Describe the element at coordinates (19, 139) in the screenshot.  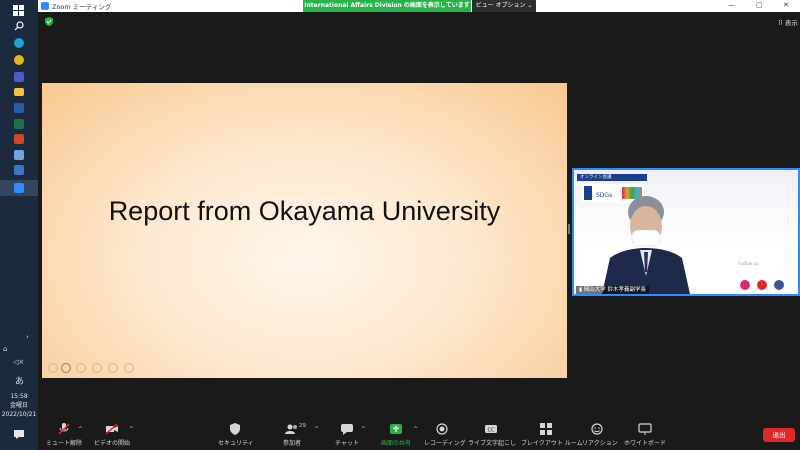
I see `powerpoint-icon` at that location.